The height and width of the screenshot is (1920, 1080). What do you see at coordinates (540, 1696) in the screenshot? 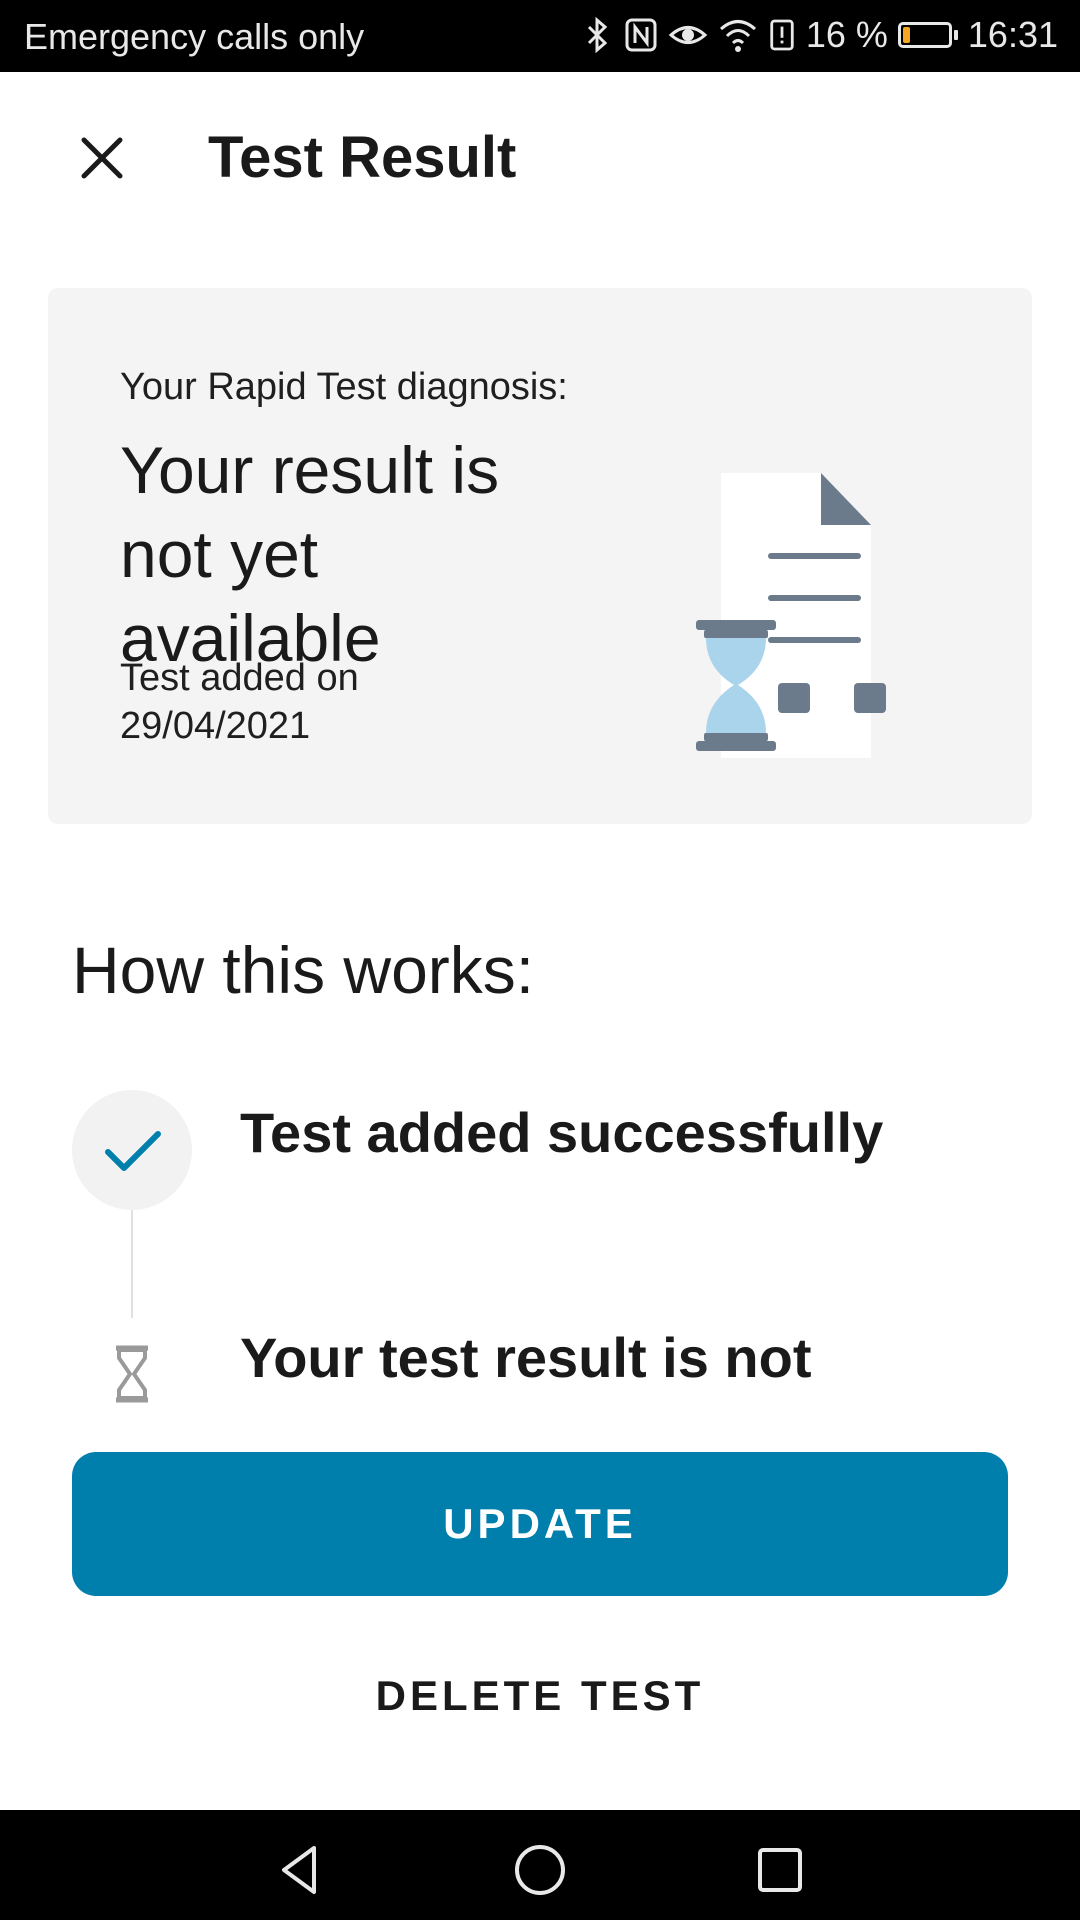
I see `delete-test-button: DELETE TEST` at bounding box center [540, 1696].